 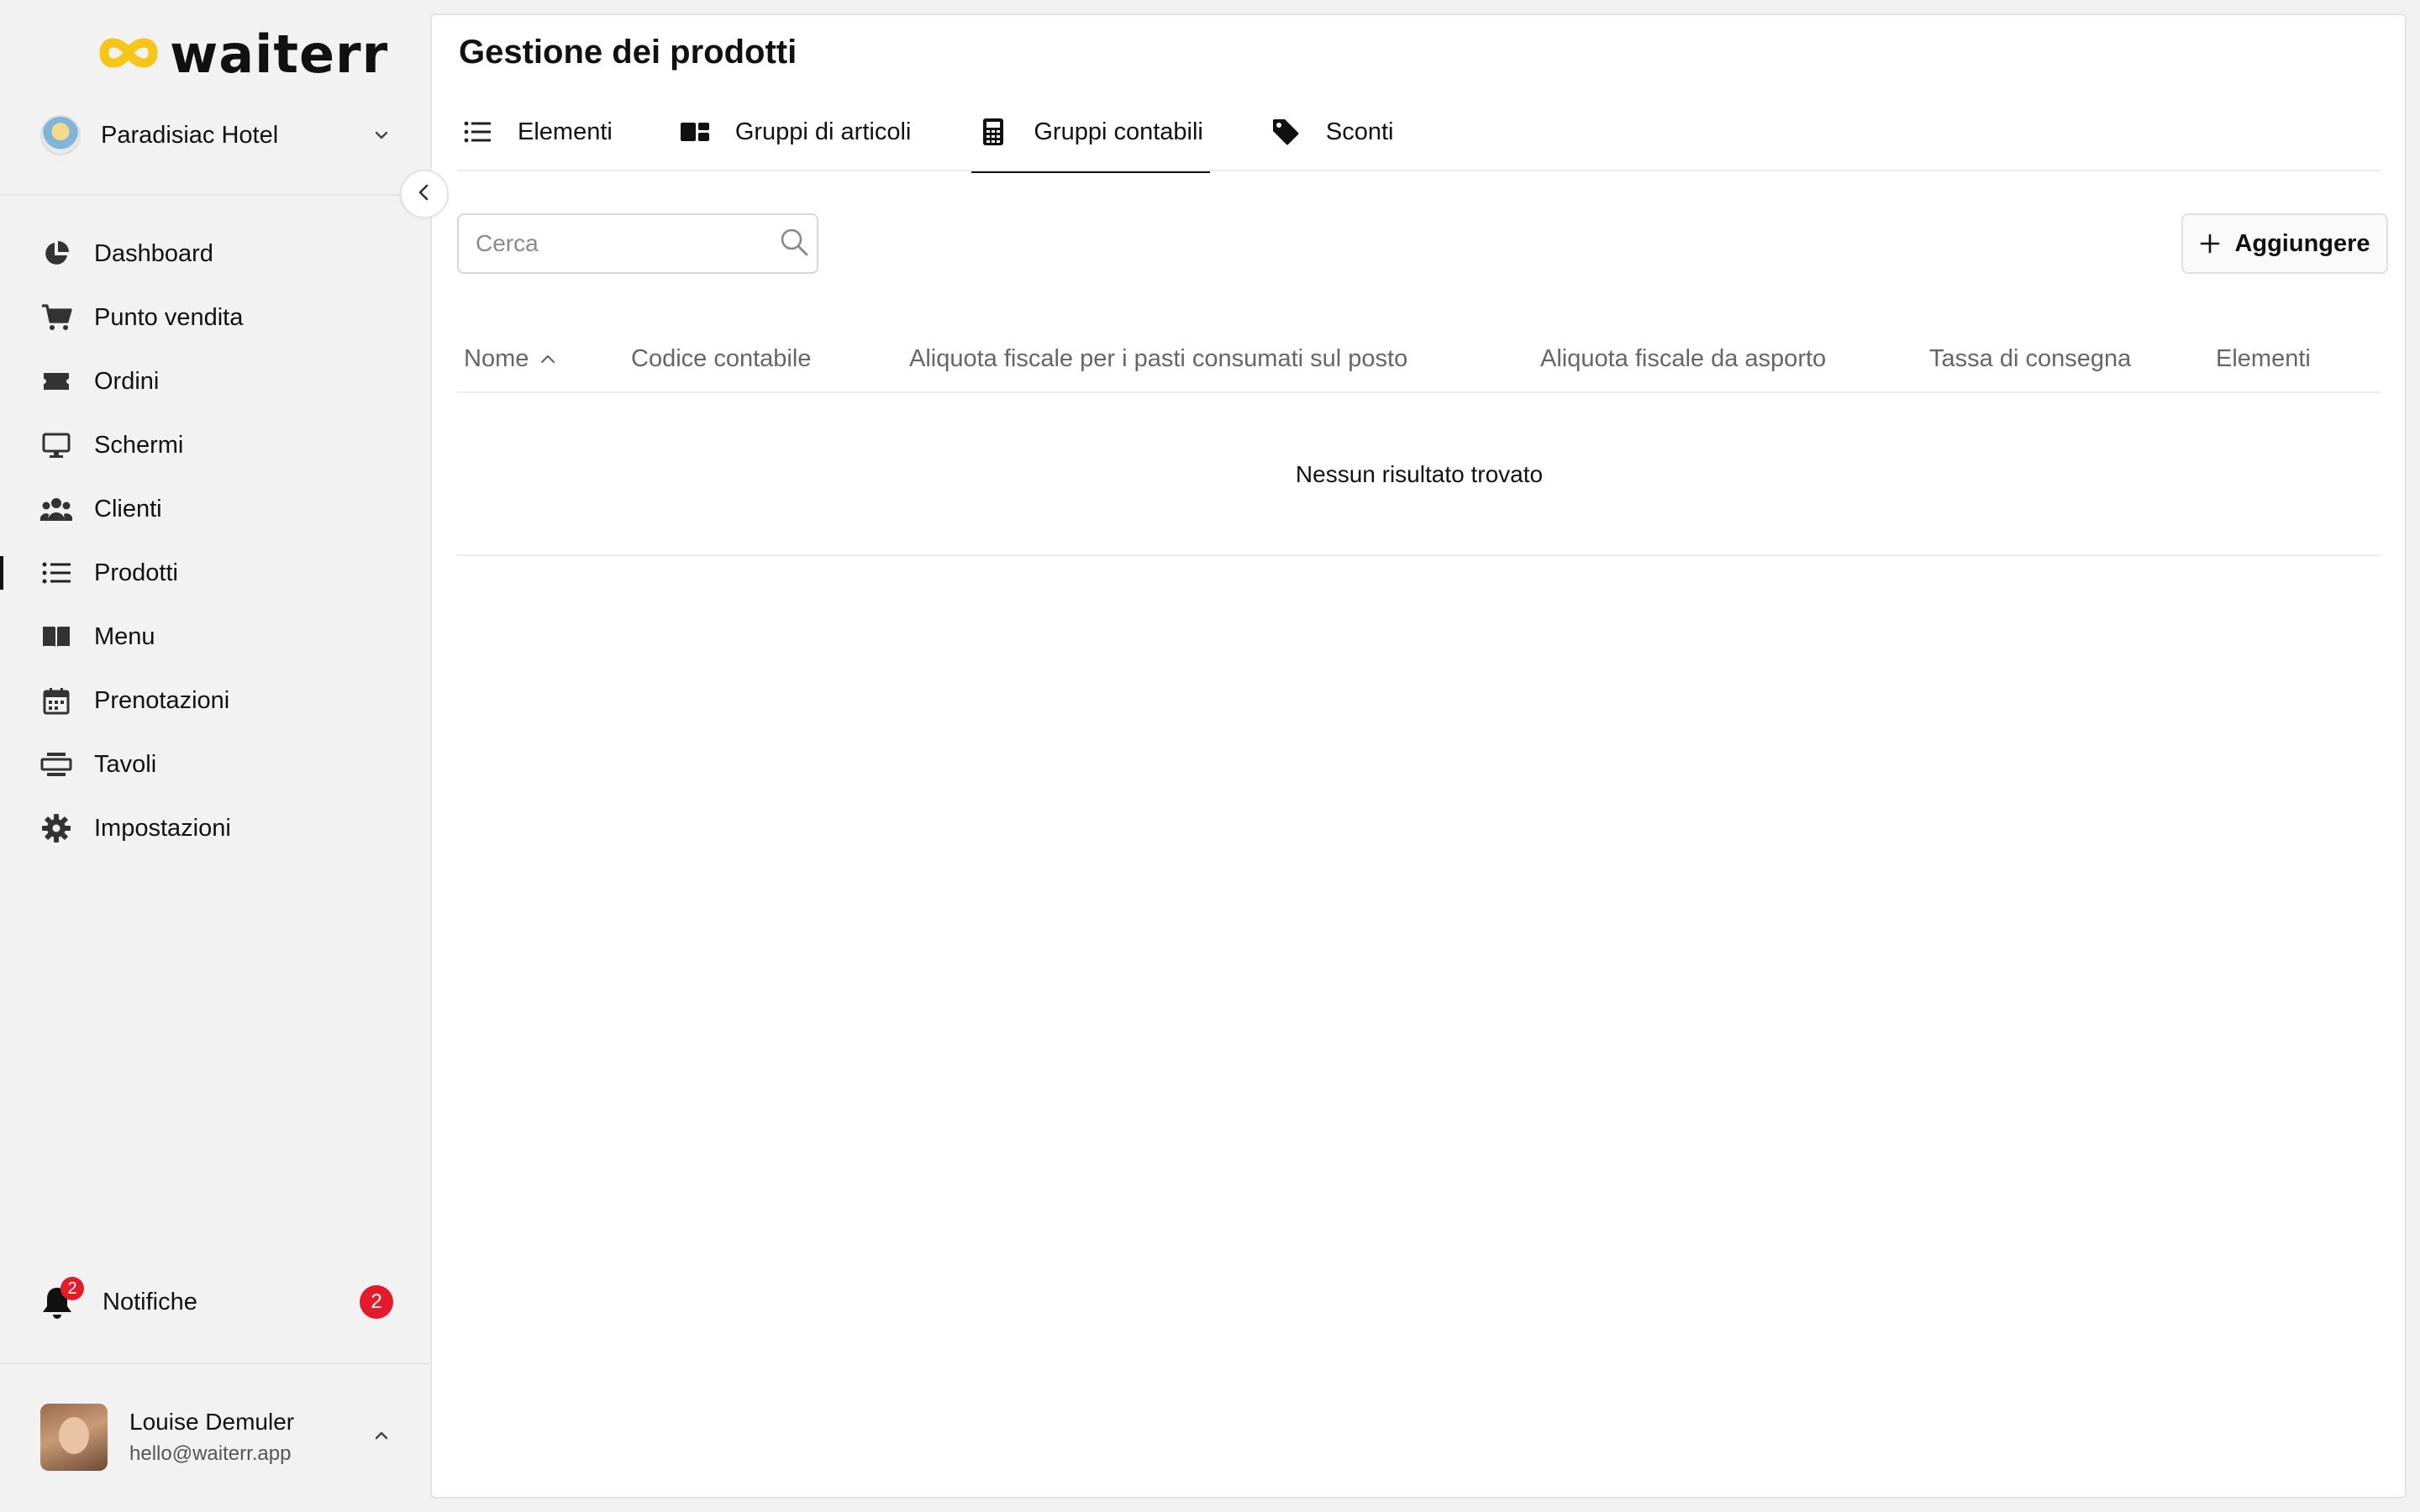 I want to click on tab-label: Sconti, so click(x=1359, y=131).